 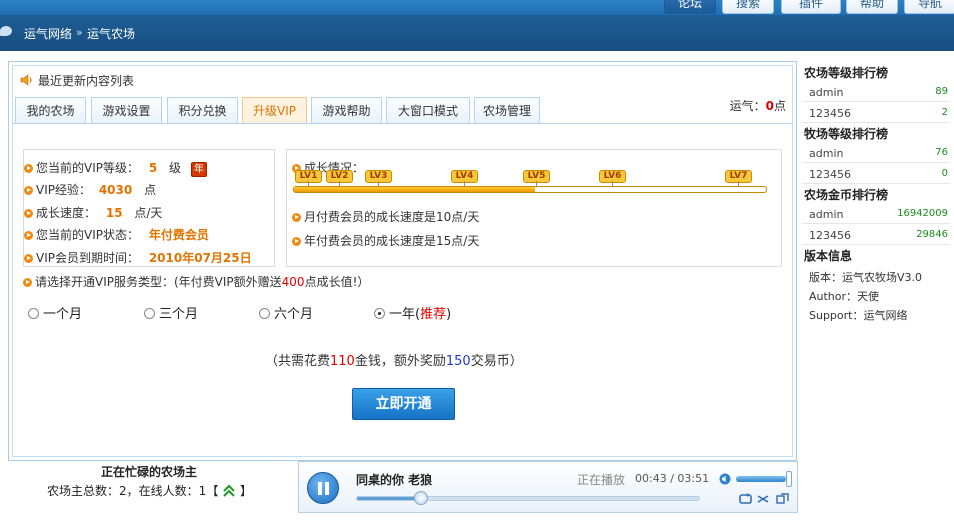 I want to click on double-up-arrow-icon, so click(x=229, y=491).